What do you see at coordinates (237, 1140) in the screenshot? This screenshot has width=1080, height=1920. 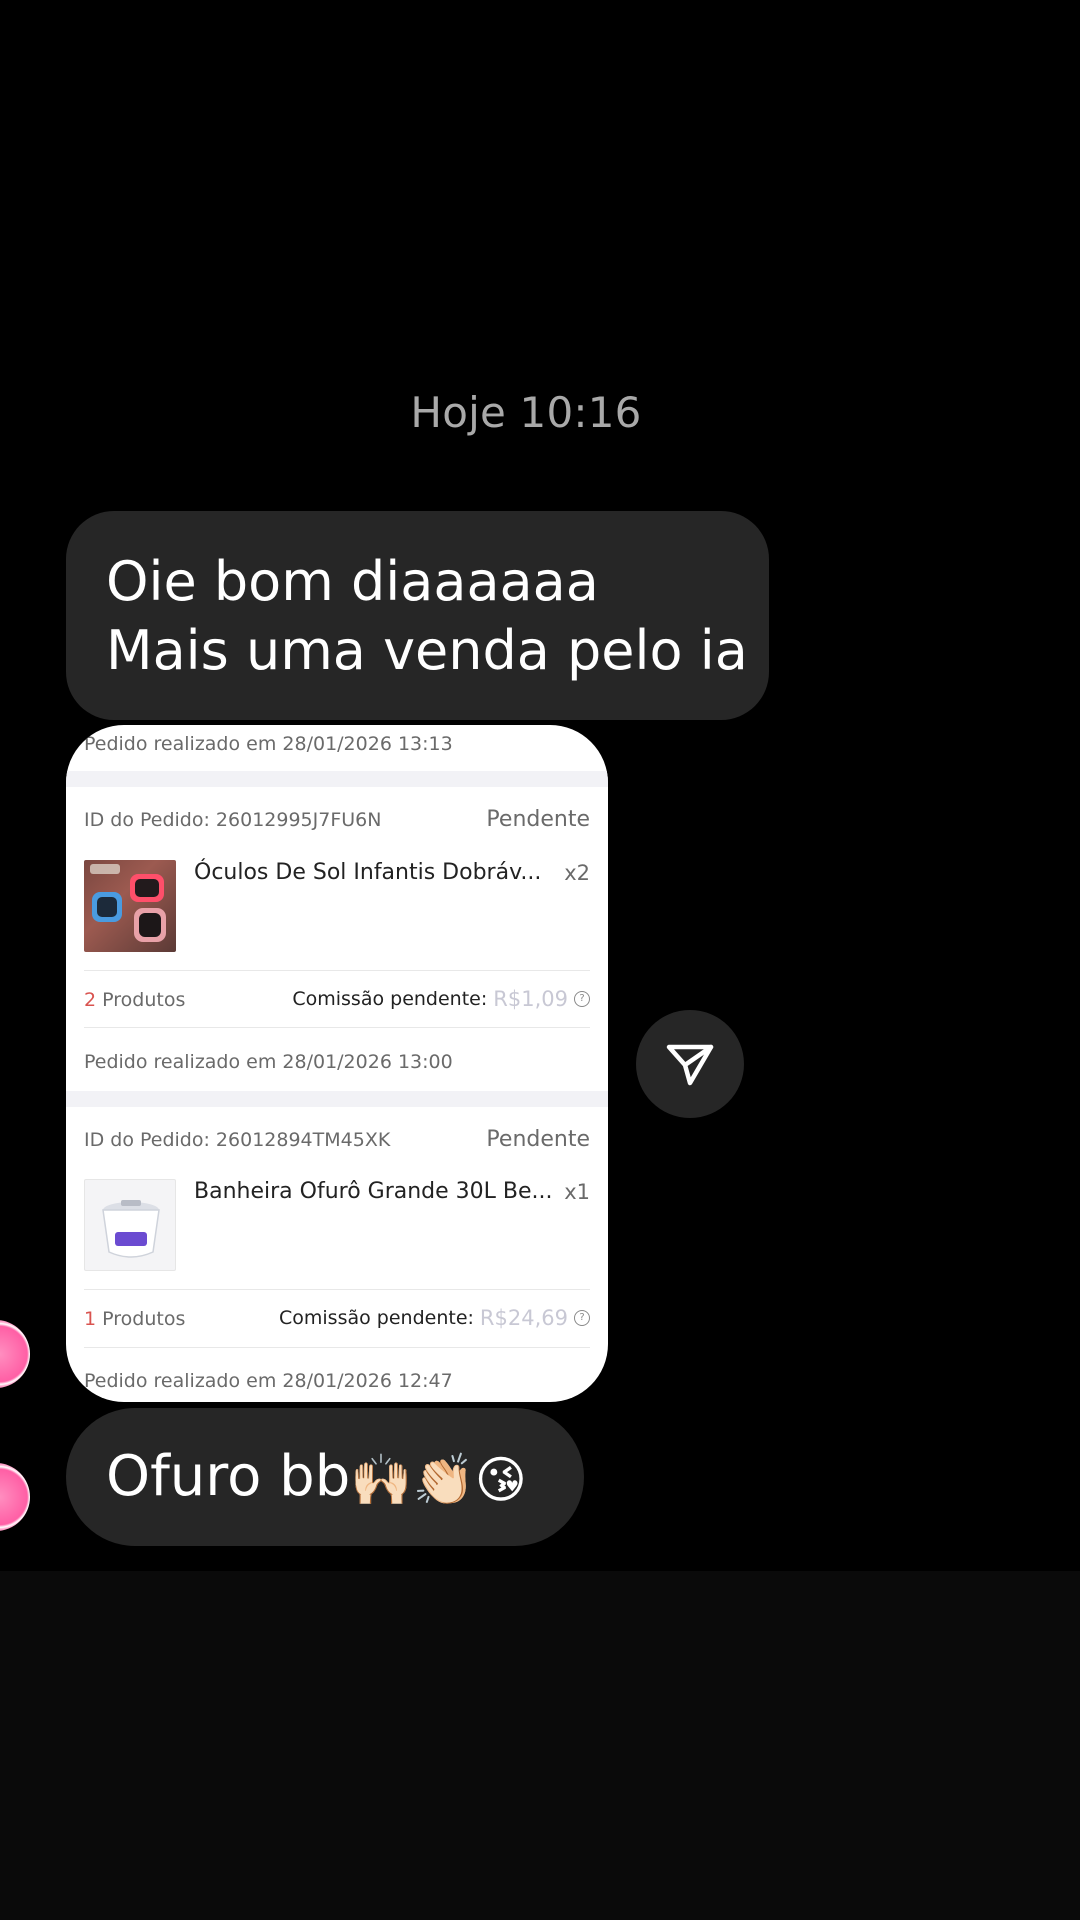 I see `order-id: ID do Pedido: 26012894TM45XK` at bounding box center [237, 1140].